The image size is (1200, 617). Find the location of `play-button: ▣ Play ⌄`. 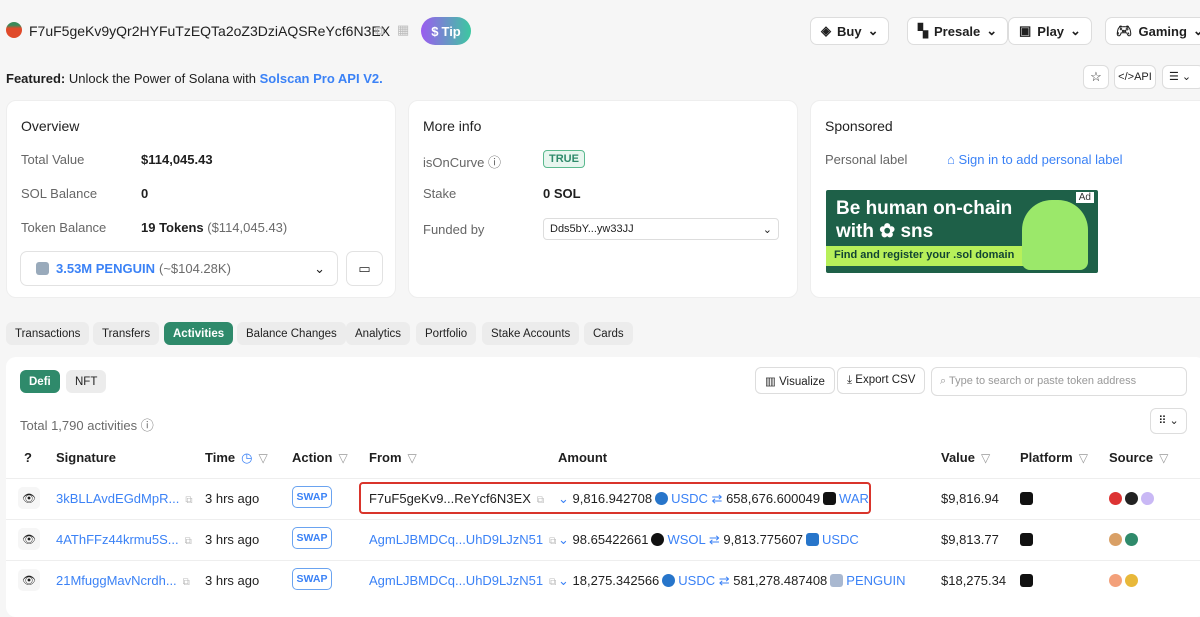

play-button: ▣ Play ⌄ is located at coordinates (1050, 31).